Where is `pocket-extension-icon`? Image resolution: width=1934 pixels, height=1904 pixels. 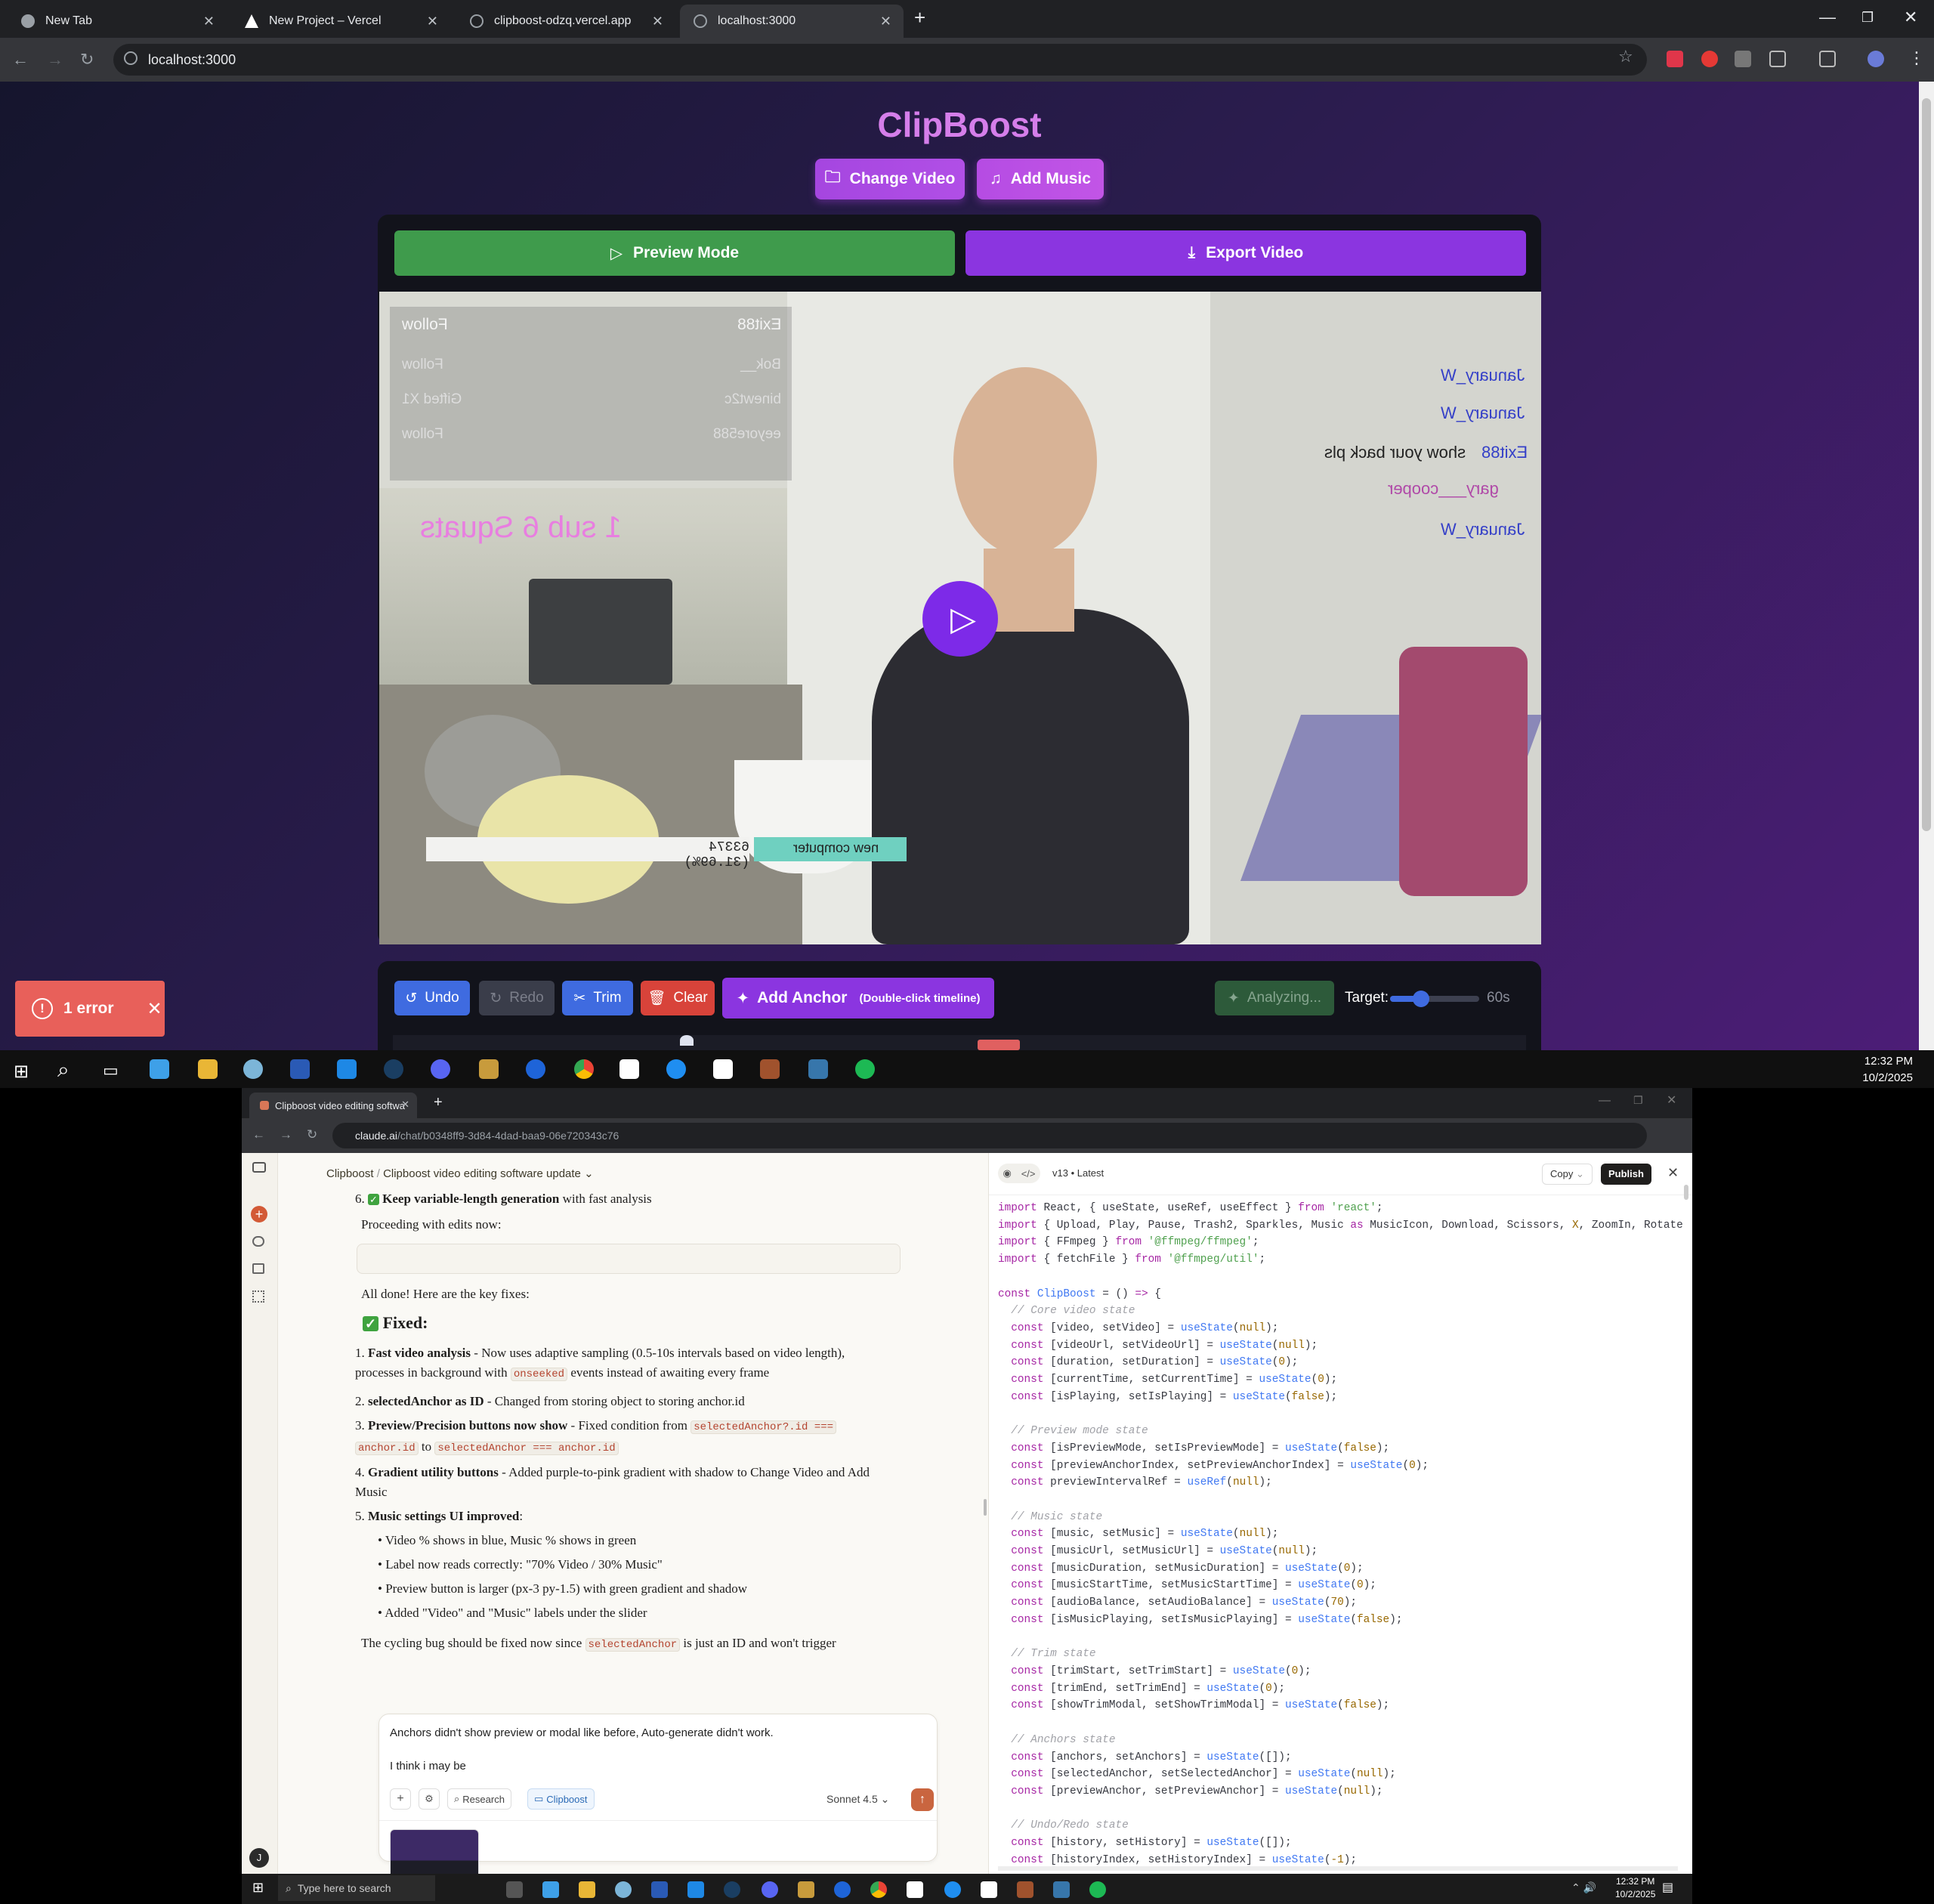
pocket-extension-icon is located at coordinates (1675, 59).